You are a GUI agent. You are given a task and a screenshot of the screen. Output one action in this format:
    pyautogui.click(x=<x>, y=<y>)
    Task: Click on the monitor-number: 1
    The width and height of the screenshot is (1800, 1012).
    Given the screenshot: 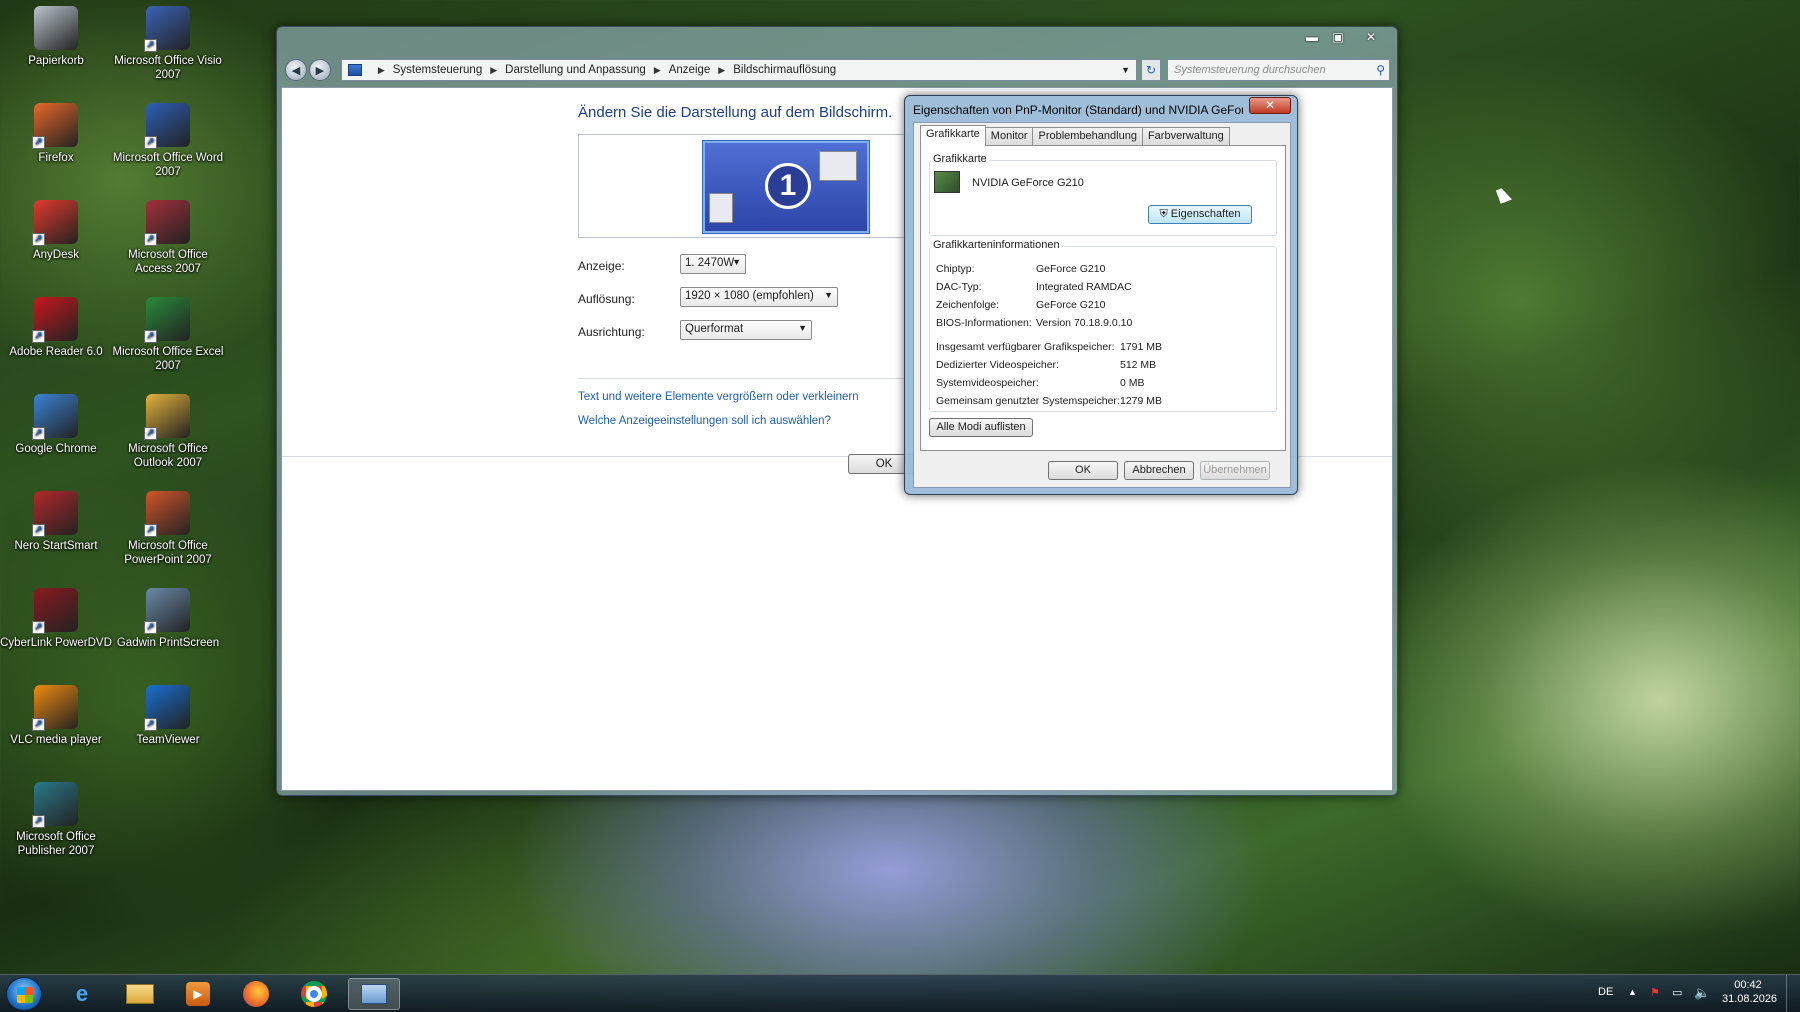 What is the action you would take?
    pyautogui.click(x=788, y=186)
    